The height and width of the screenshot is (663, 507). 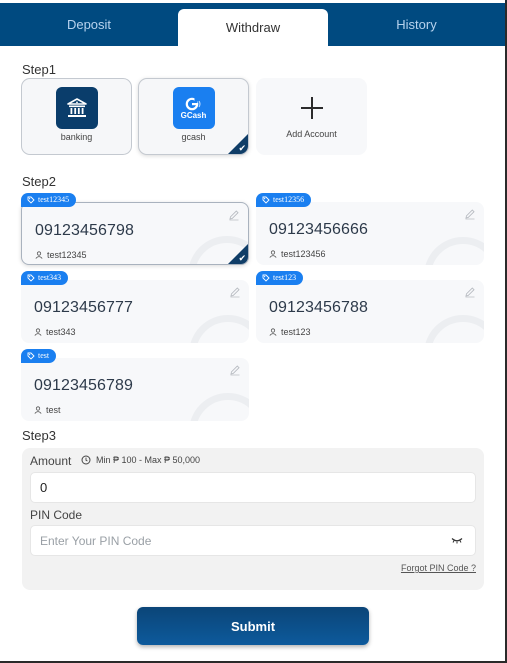 I want to click on bank-icon, so click(x=76, y=108).